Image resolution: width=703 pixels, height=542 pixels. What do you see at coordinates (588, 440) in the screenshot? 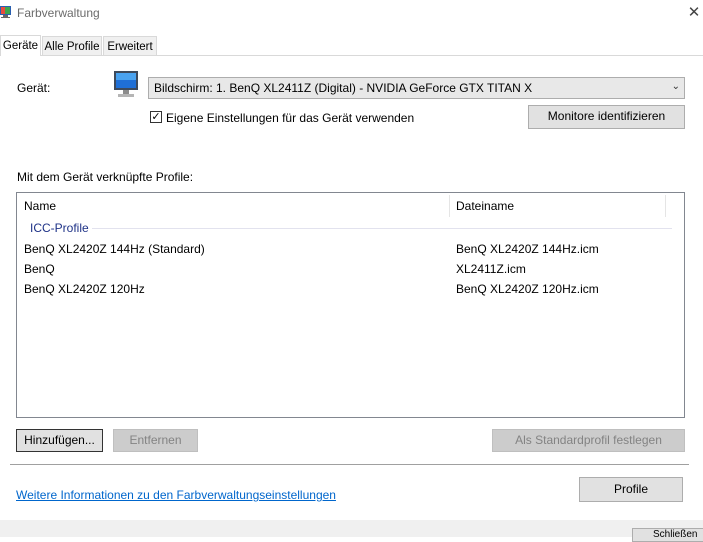
I see `set-default-button: Als Standardprofil festlegen` at bounding box center [588, 440].